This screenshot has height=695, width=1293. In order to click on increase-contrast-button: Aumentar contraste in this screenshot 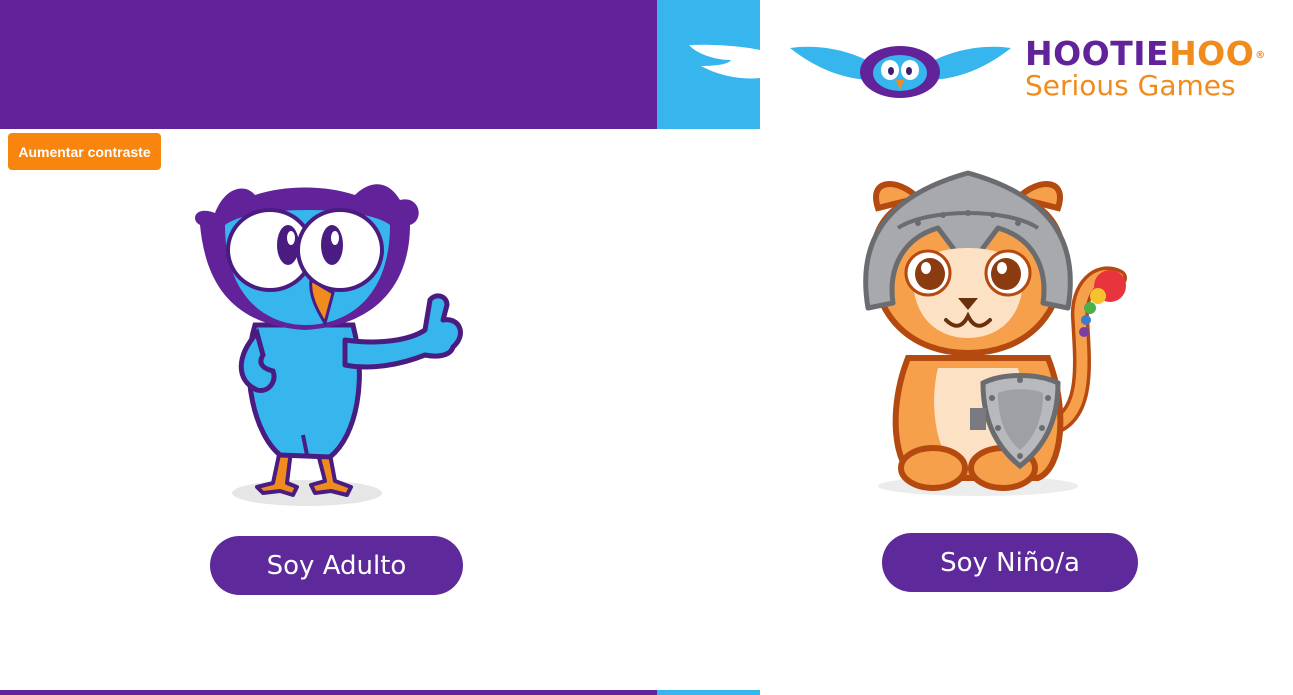, I will do `click(84, 151)`.